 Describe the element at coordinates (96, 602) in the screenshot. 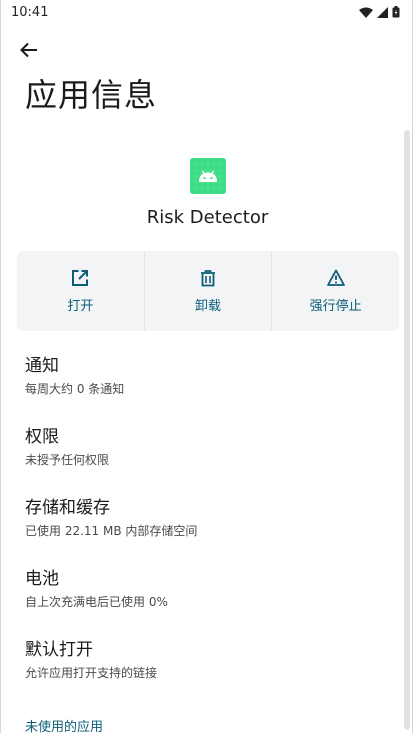

I see `setting-subtitle: 自上次充满电后已使用 0%` at that location.